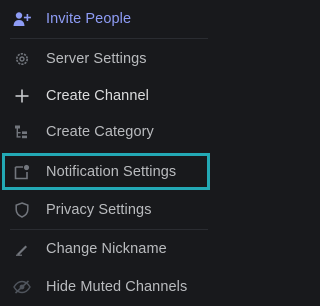 The height and width of the screenshot is (306, 320). I want to click on menu-item-label: Hide Muted Channels, so click(117, 287).